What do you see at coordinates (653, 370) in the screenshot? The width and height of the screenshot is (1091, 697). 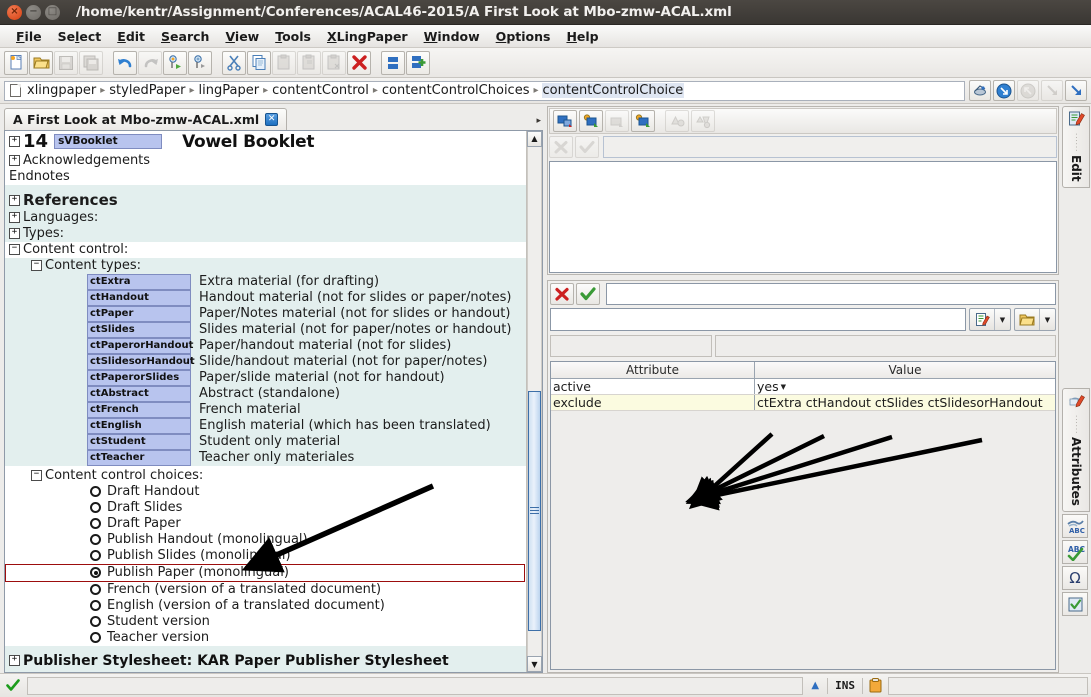 I see `column-header-attribute: Attribute` at bounding box center [653, 370].